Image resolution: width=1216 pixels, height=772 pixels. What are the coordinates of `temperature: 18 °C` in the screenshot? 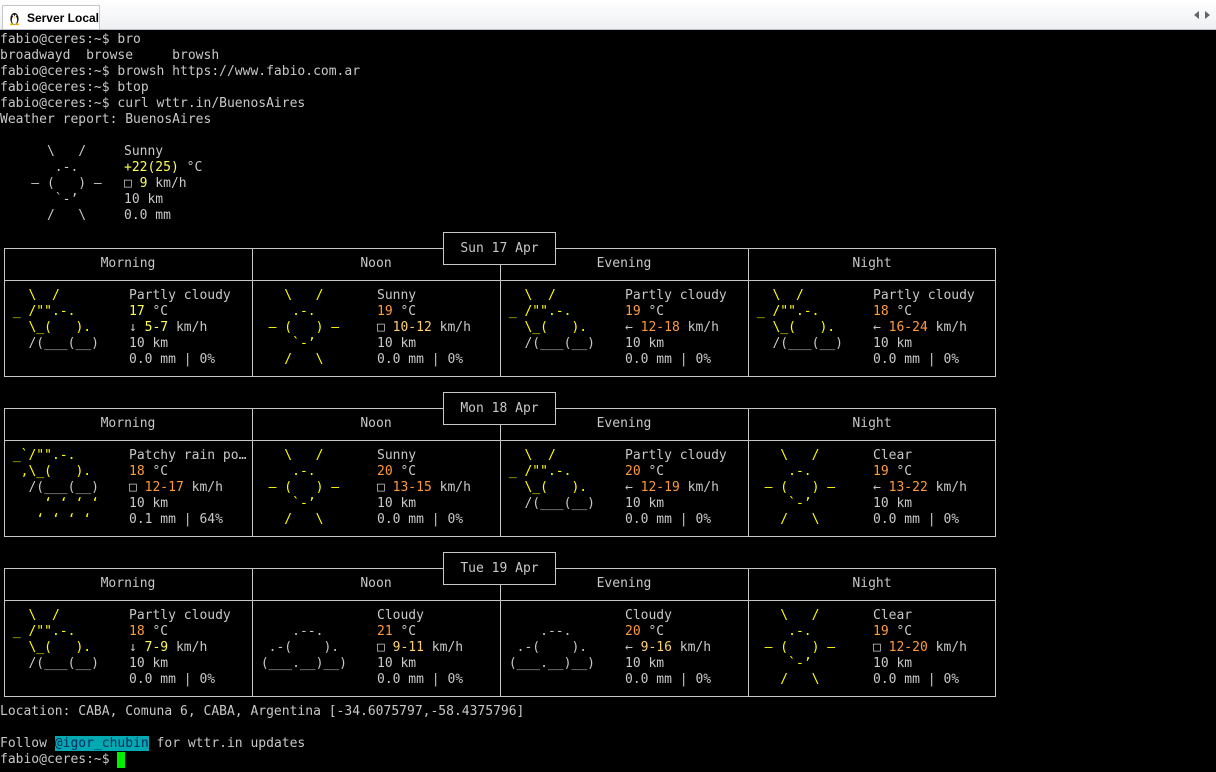 It's located at (191, 472).